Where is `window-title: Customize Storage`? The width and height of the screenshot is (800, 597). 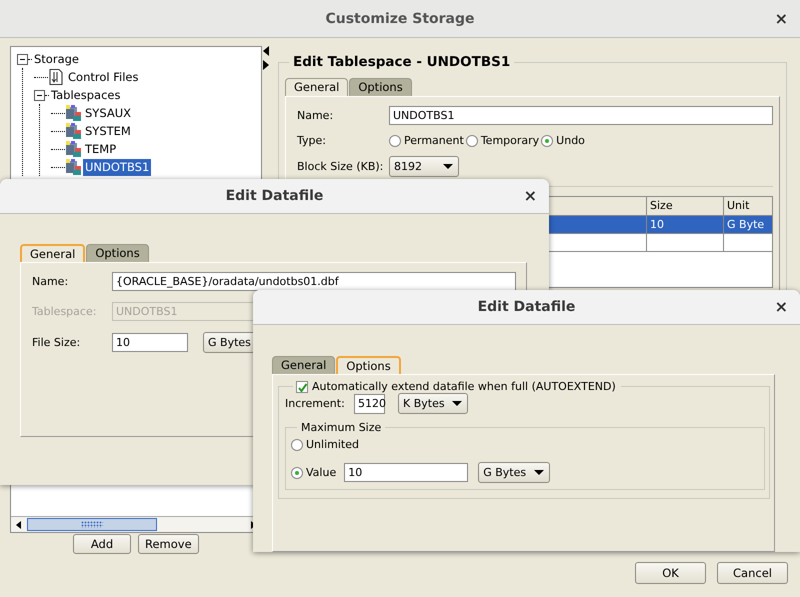
window-title: Customize Storage is located at coordinates (400, 18).